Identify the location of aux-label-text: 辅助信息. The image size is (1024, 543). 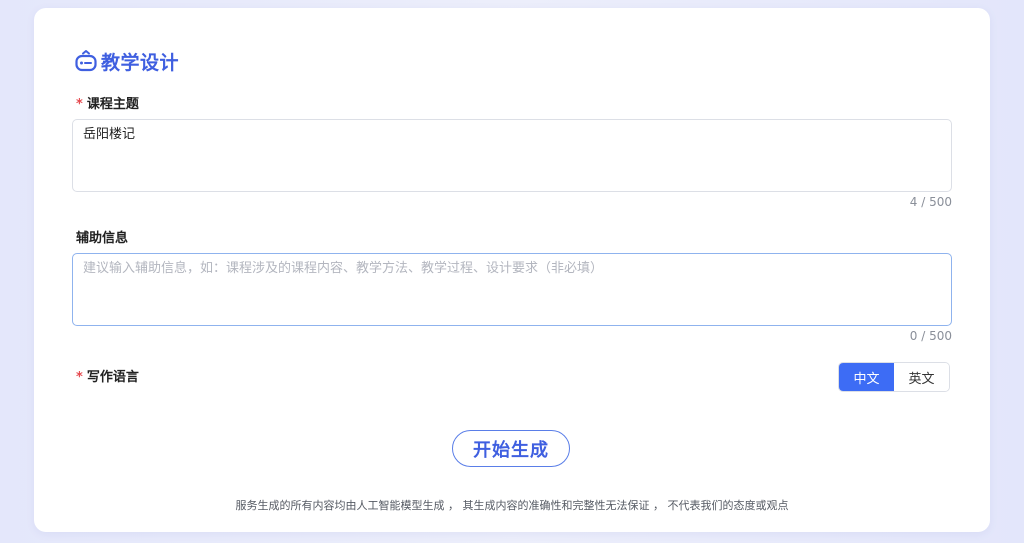
(102, 238).